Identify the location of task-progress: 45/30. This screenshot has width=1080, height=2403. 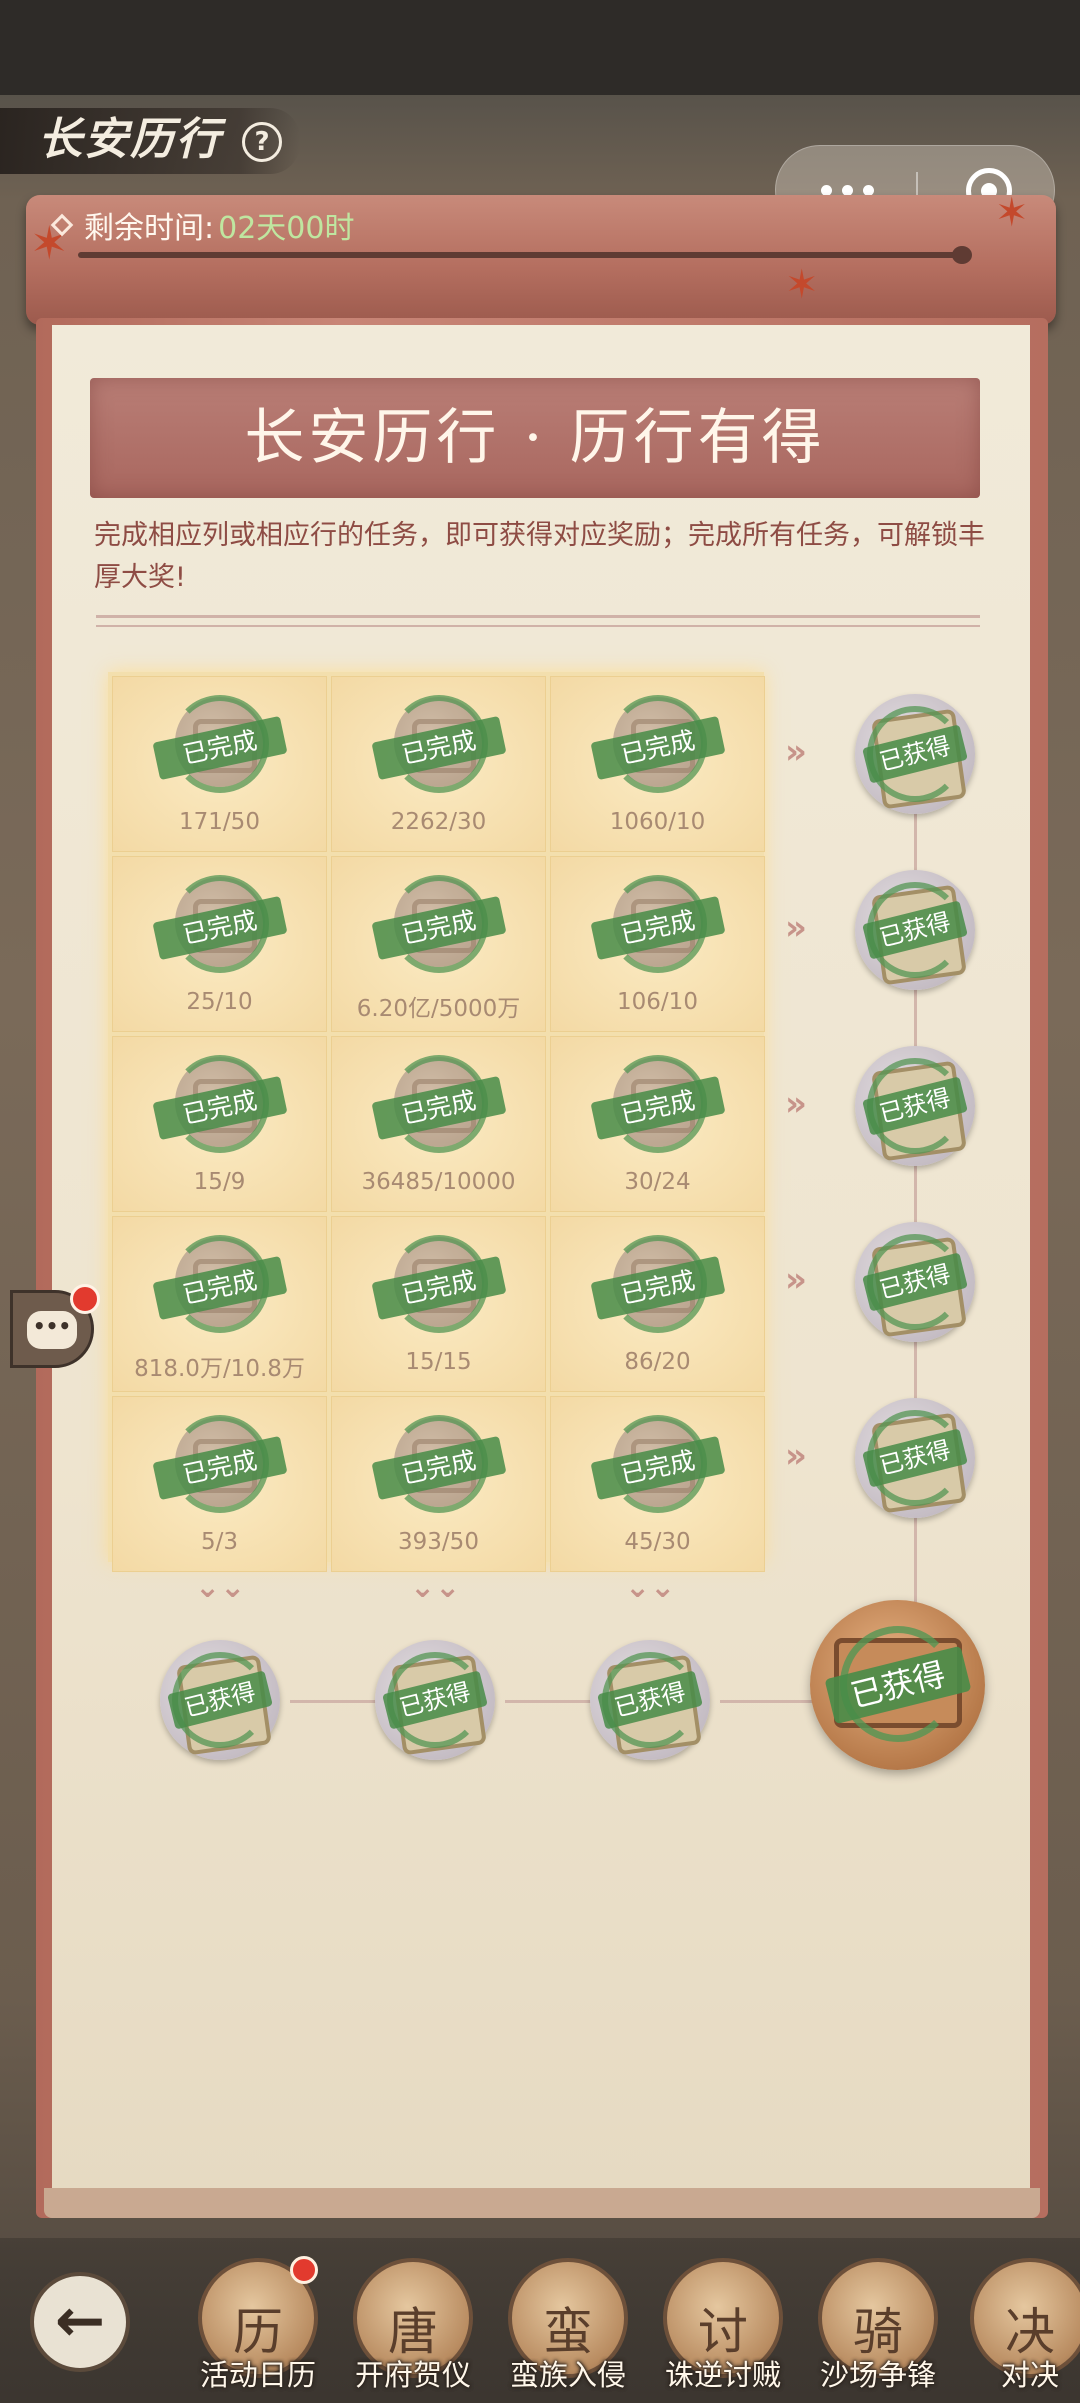
(657, 1542).